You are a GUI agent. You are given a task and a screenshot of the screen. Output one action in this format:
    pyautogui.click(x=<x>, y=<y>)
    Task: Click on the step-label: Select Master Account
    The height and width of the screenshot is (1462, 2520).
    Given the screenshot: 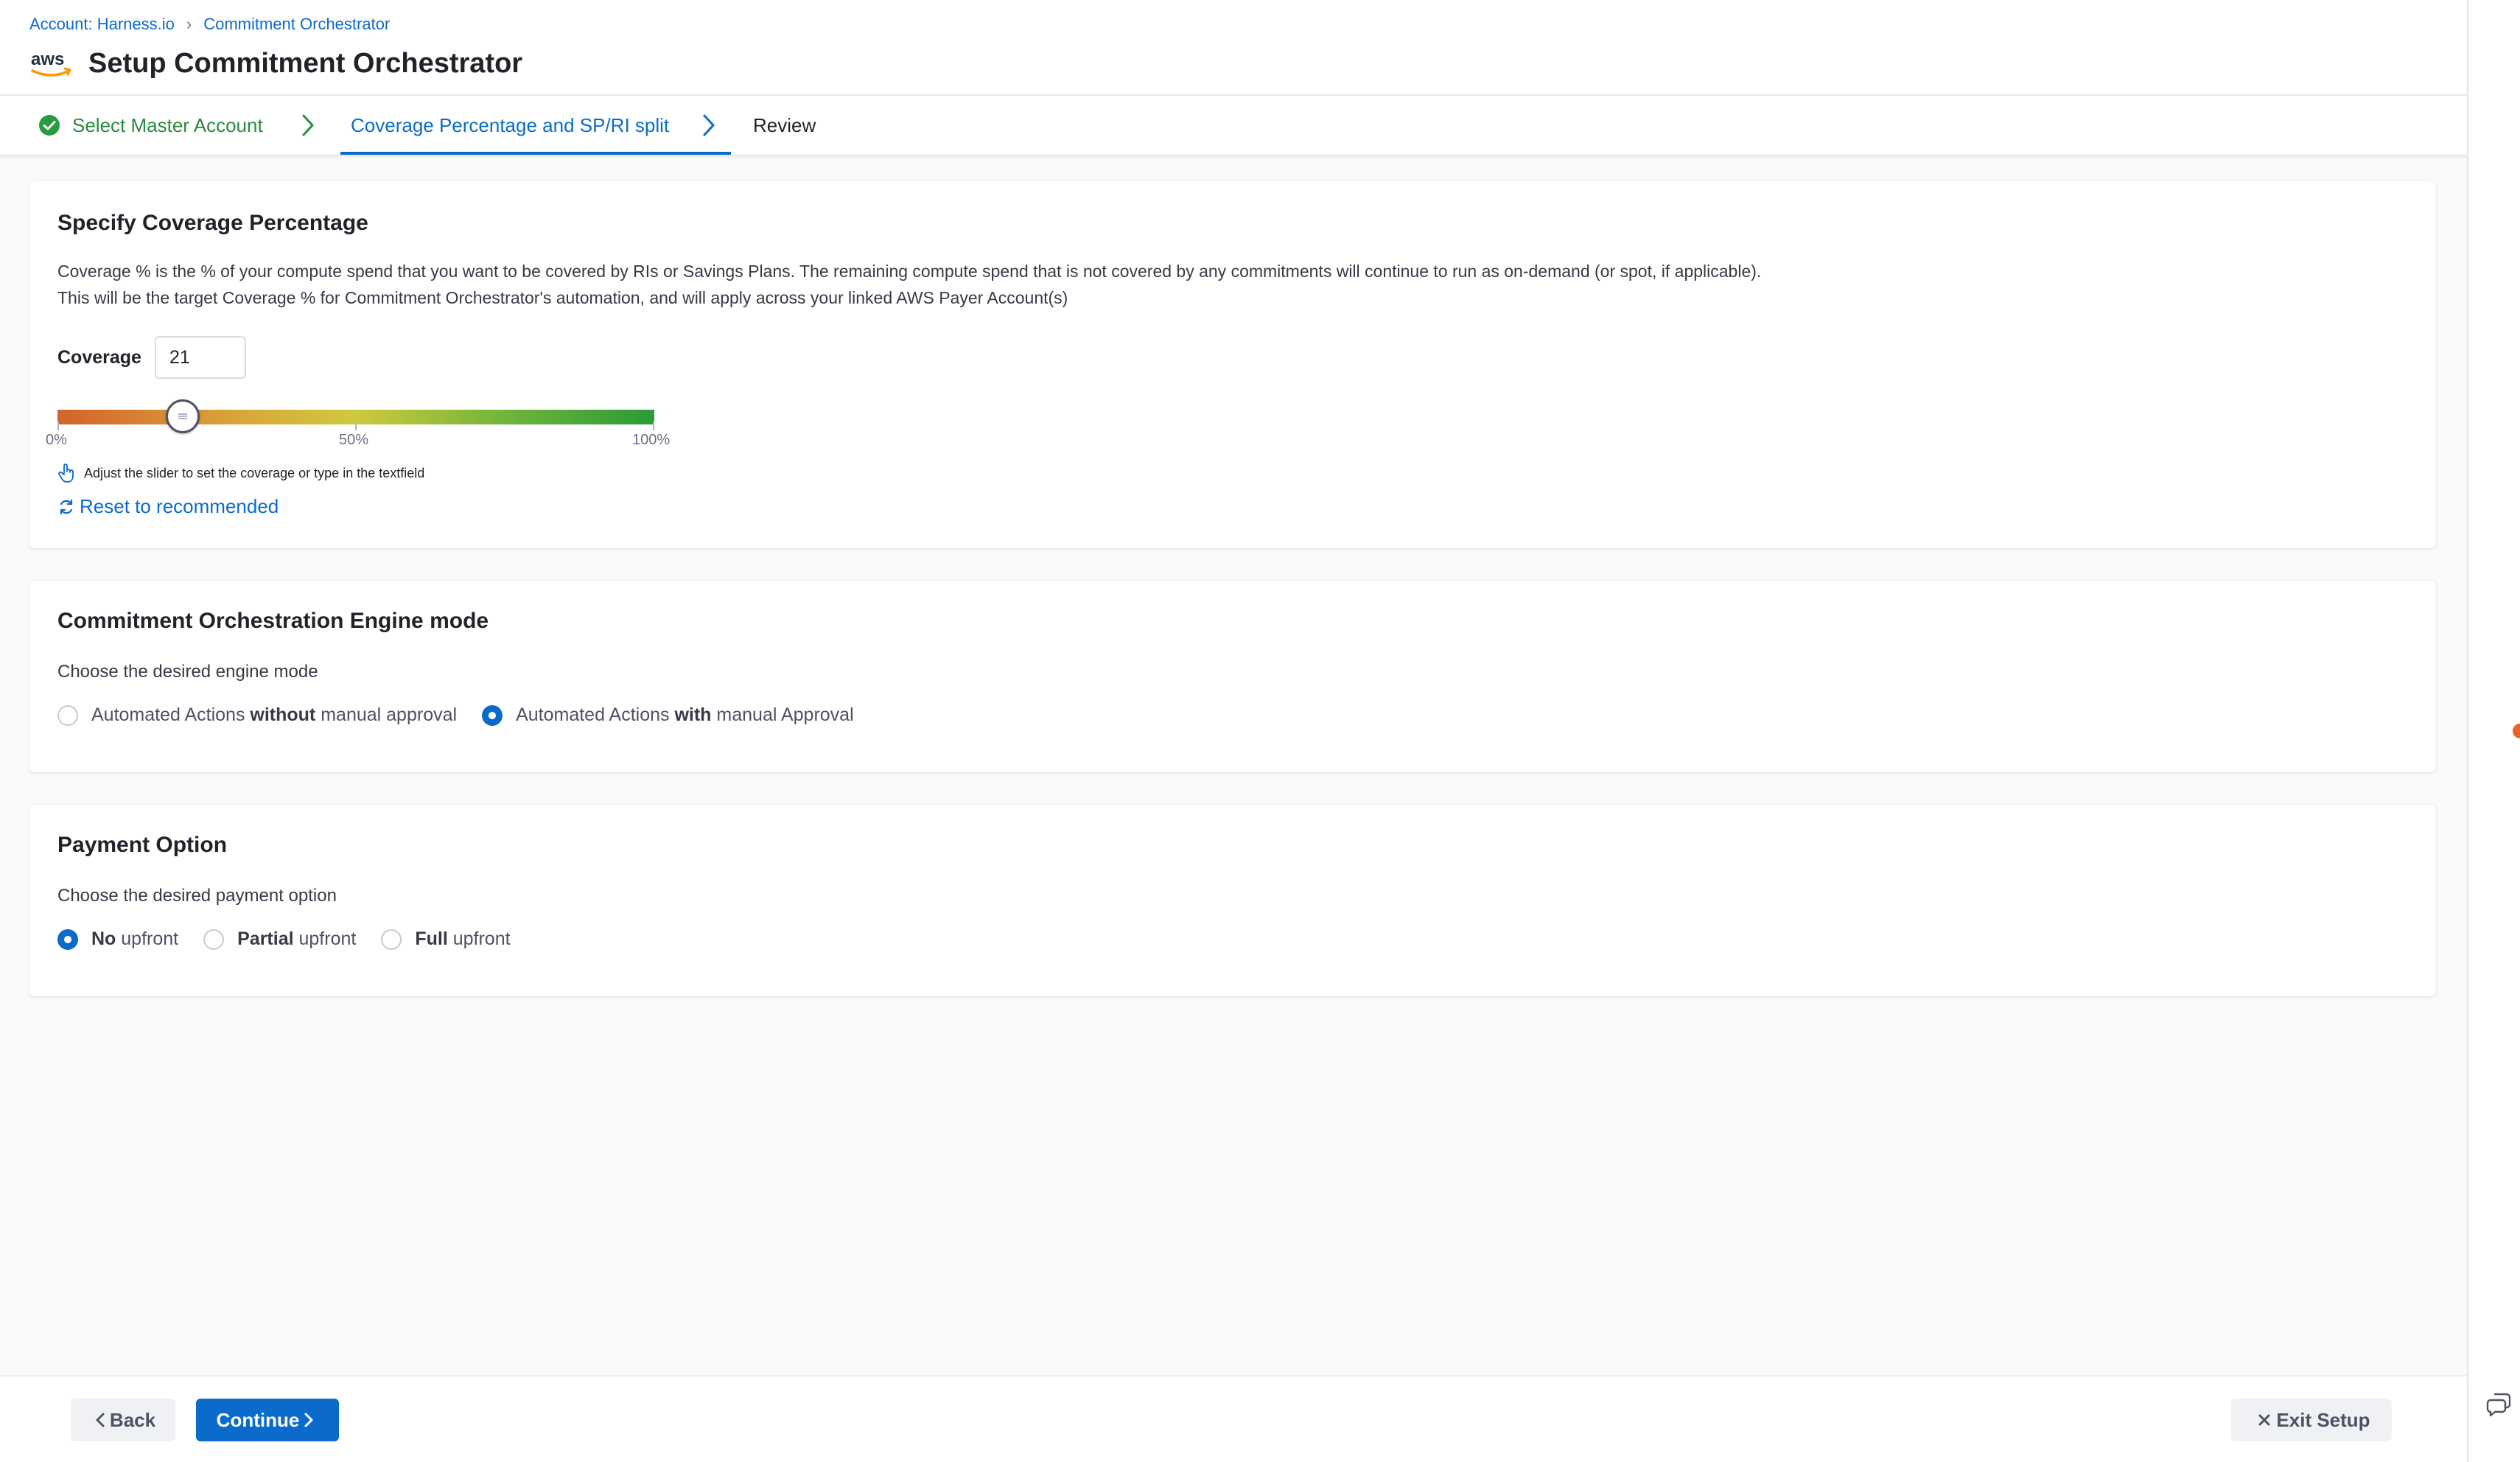 What is the action you would take?
    pyautogui.click(x=167, y=125)
    